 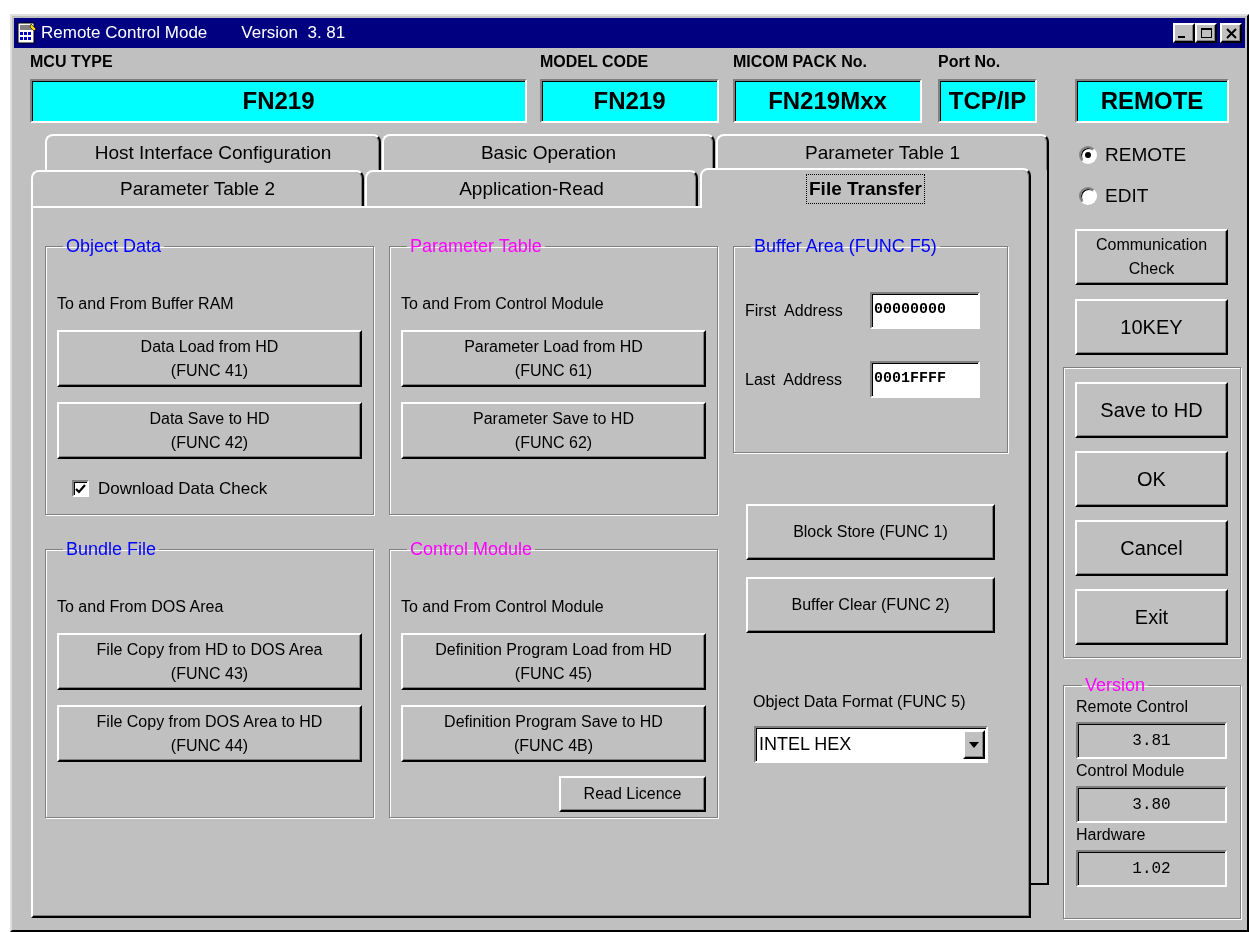 I want to click on minimize-icon, so click(x=1181, y=37).